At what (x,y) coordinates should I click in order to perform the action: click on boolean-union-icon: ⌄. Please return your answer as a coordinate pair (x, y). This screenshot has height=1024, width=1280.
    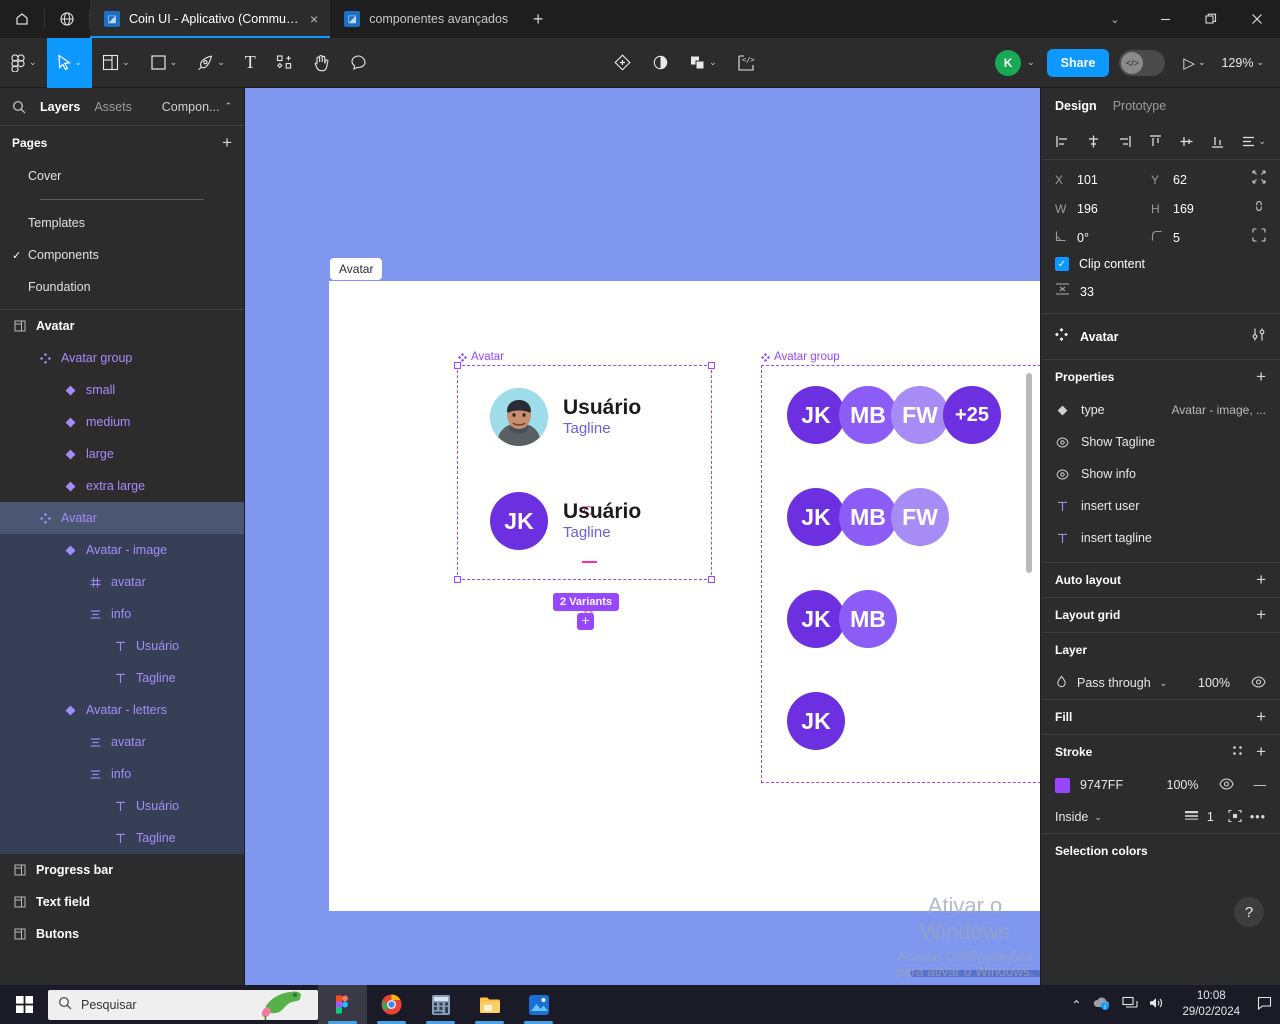
    Looking at the image, I should click on (703, 63).